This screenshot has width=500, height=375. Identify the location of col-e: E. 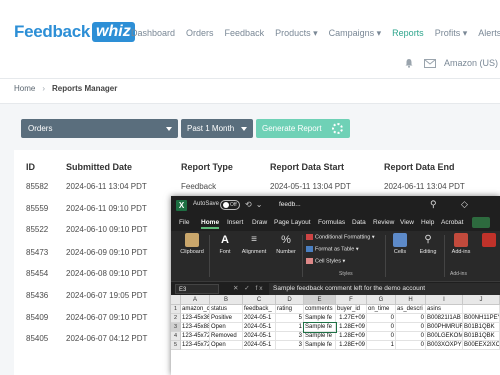
(320, 300).